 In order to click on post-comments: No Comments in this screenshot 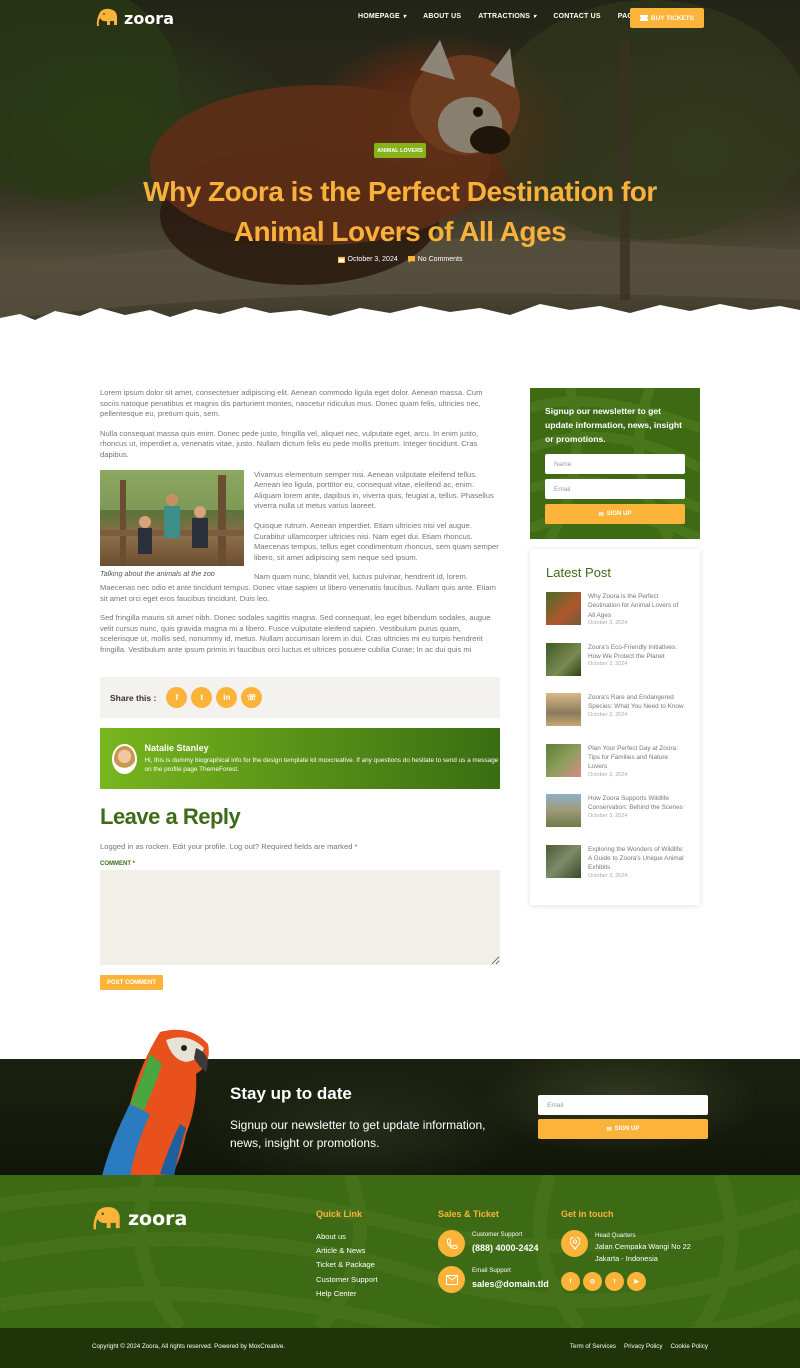, I will do `click(435, 259)`.